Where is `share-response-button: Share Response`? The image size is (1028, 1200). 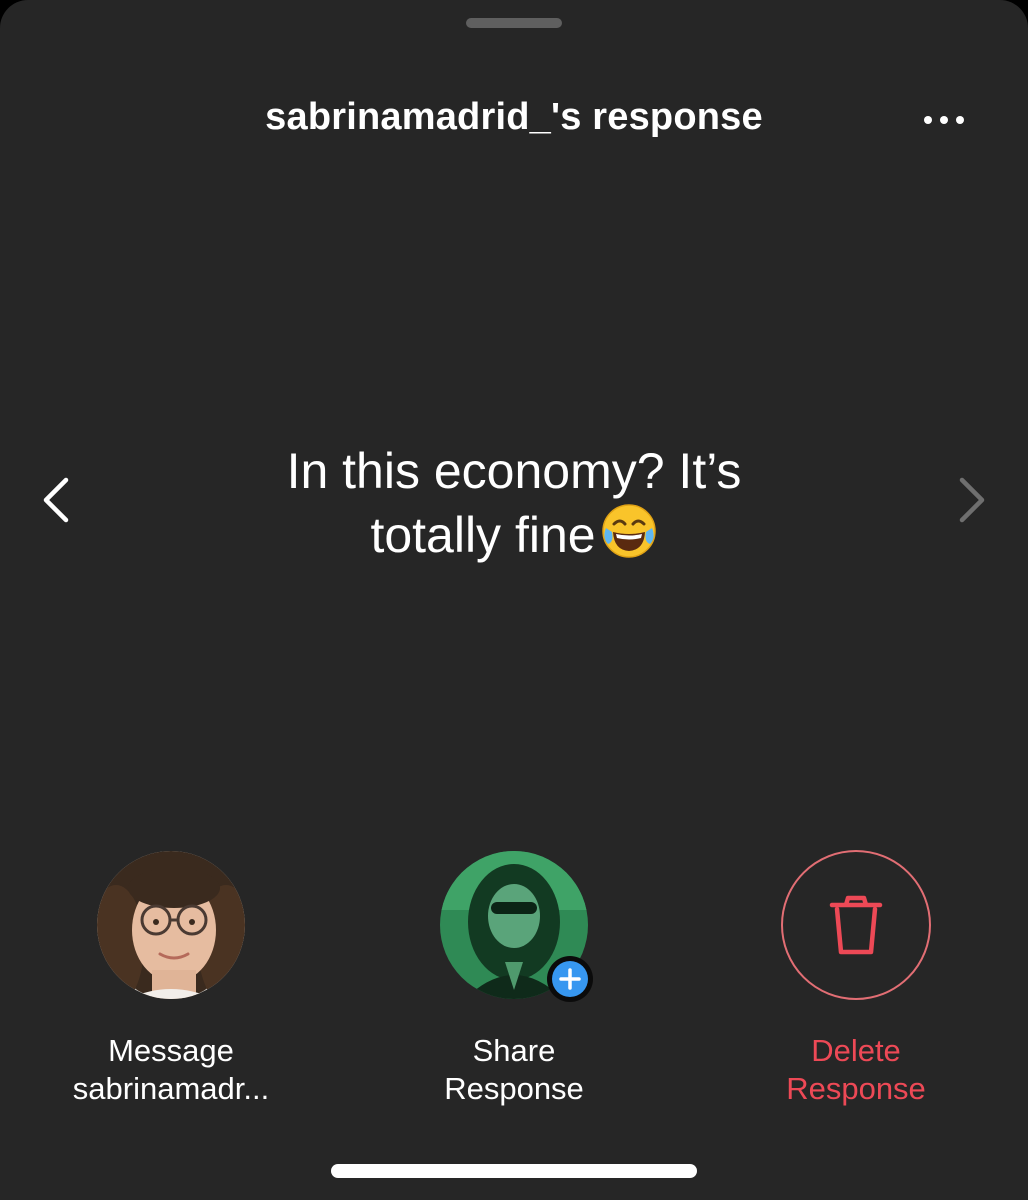 share-response-button: Share Response is located at coordinates (514, 979).